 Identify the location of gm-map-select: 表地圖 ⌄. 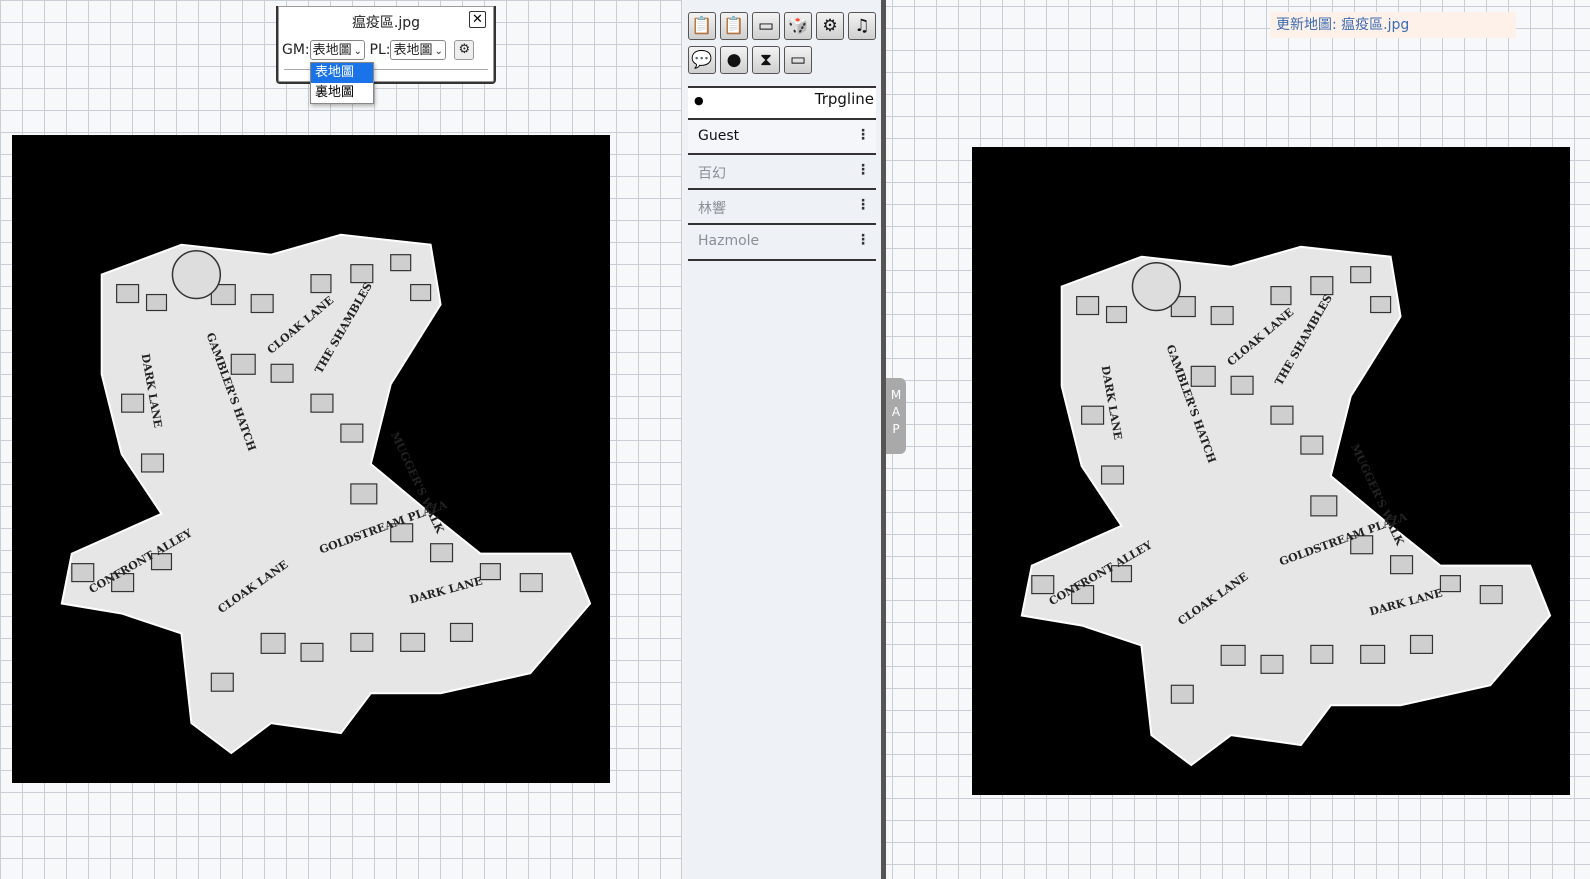
(337, 50).